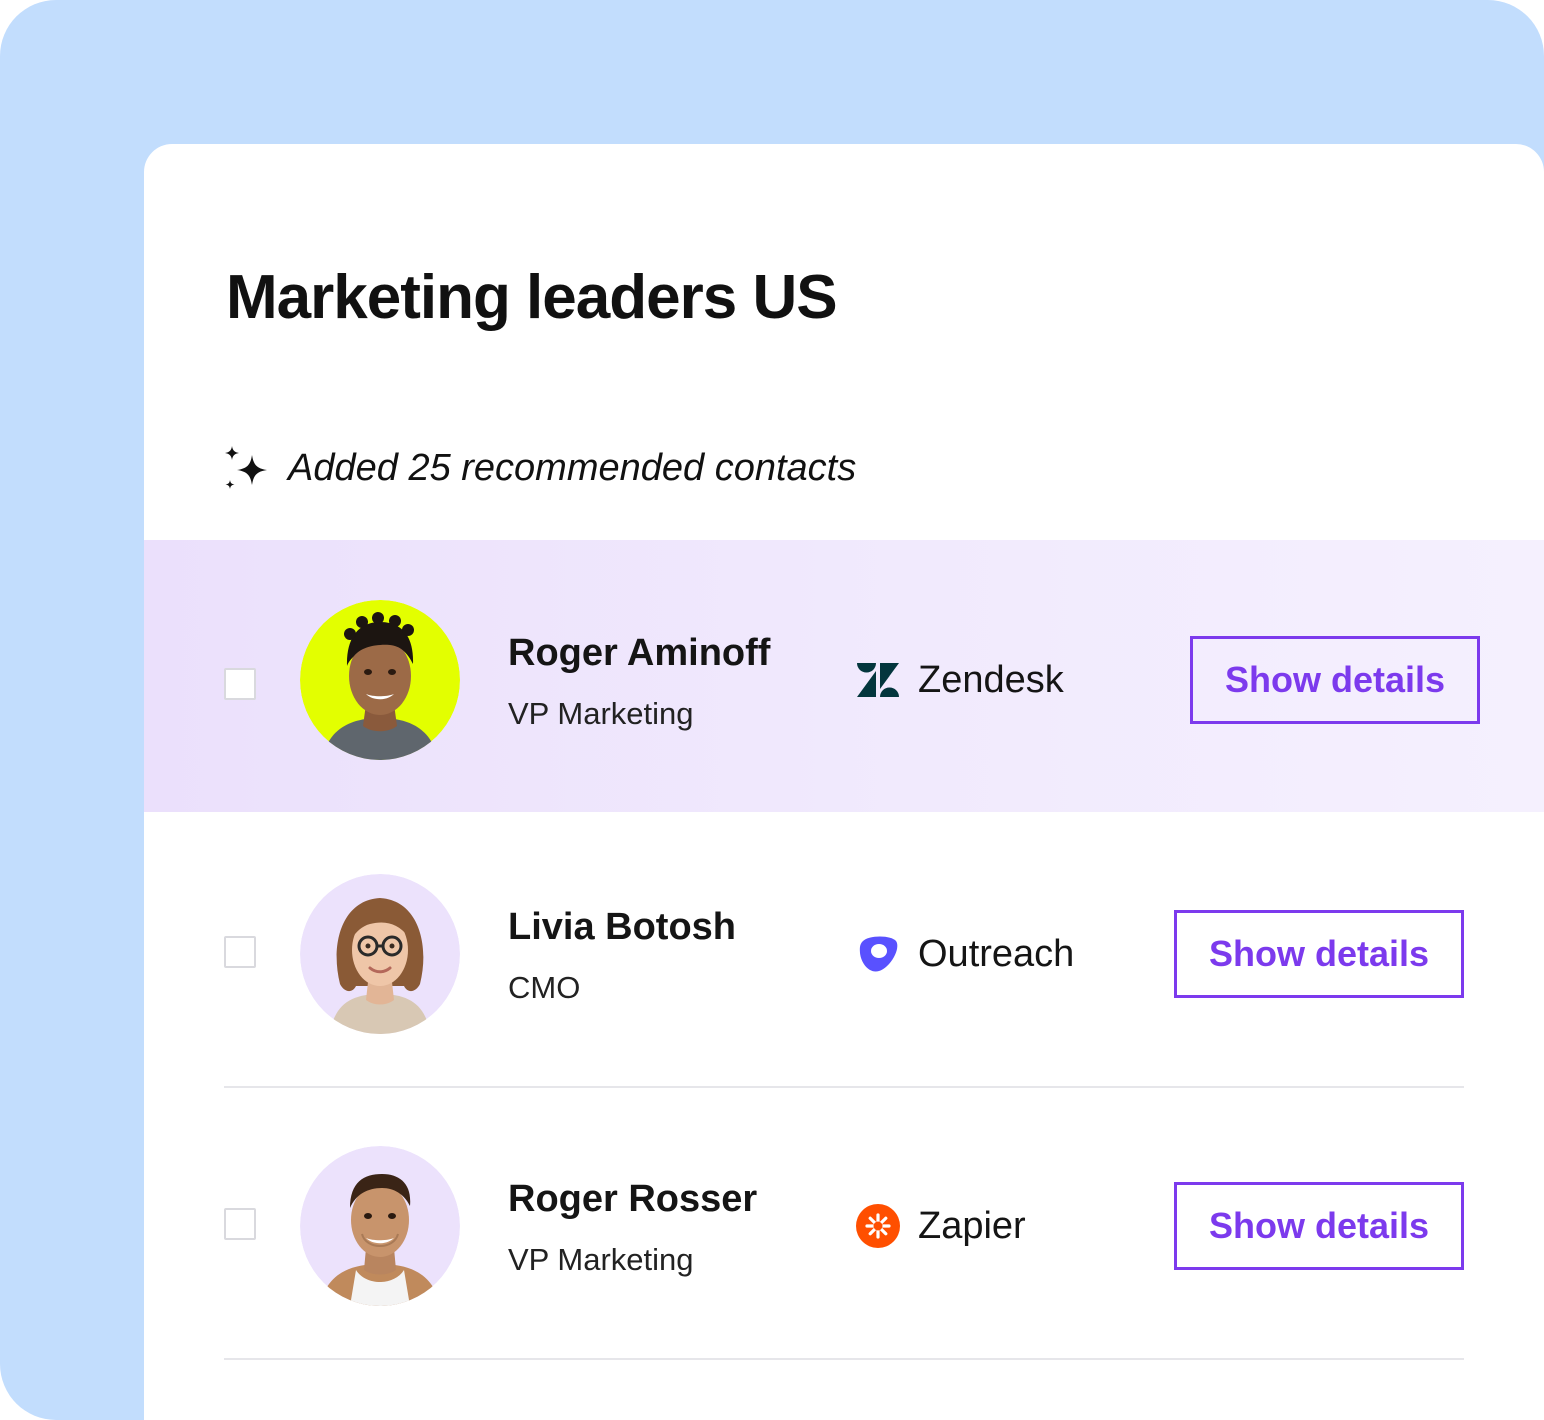 Image resolution: width=1544 pixels, height=1420 pixels. What do you see at coordinates (247, 468) in the screenshot?
I see `sparkles-icon` at bounding box center [247, 468].